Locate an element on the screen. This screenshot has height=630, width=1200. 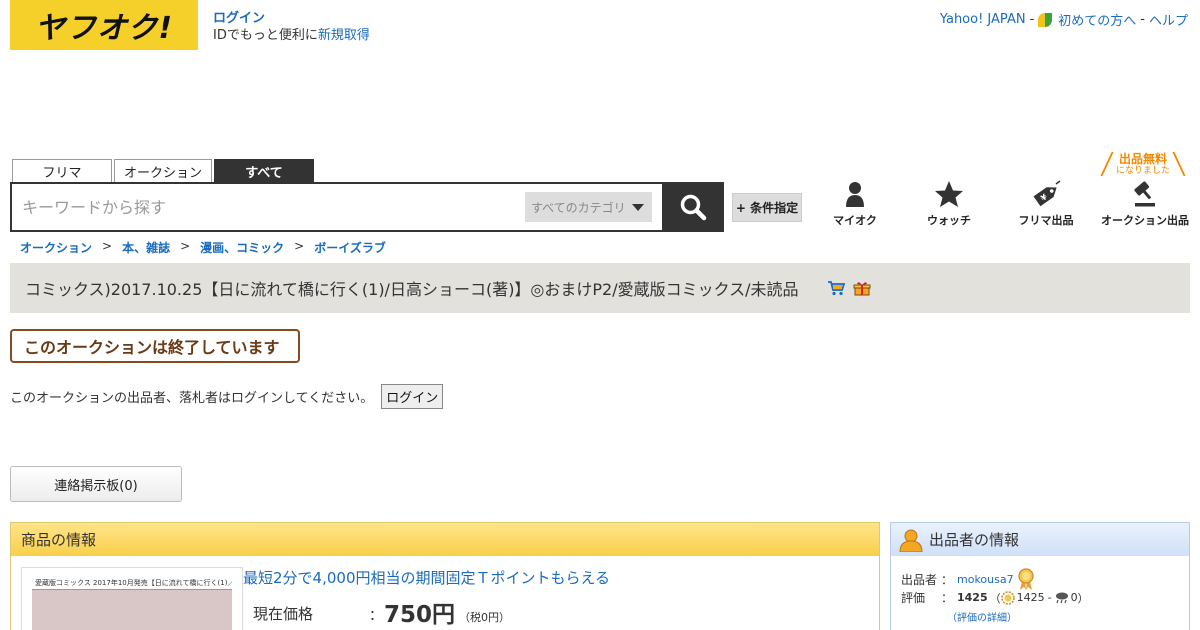
rating-good-count: 1425 is located at coordinates (1030, 597).